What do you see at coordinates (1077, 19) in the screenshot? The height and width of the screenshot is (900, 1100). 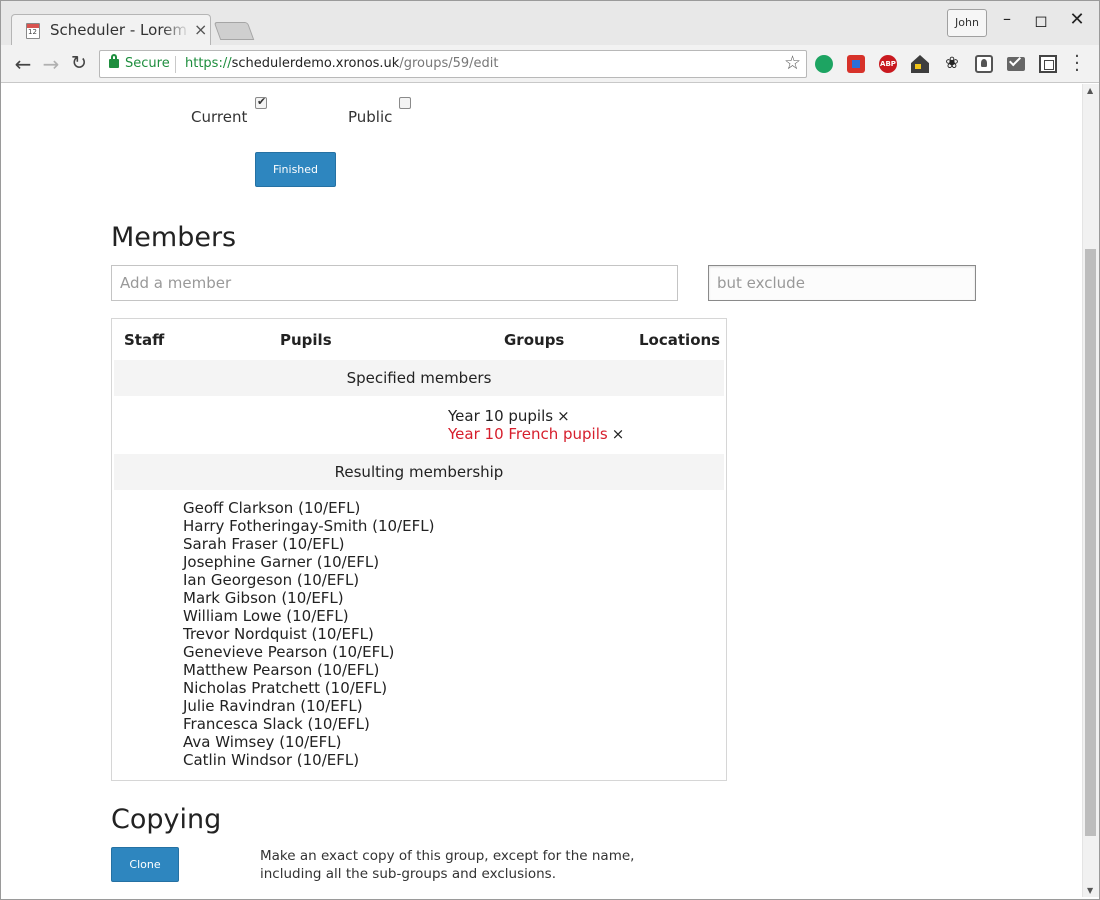 I see `close-window-icon: ✕` at bounding box center [1077, 19].